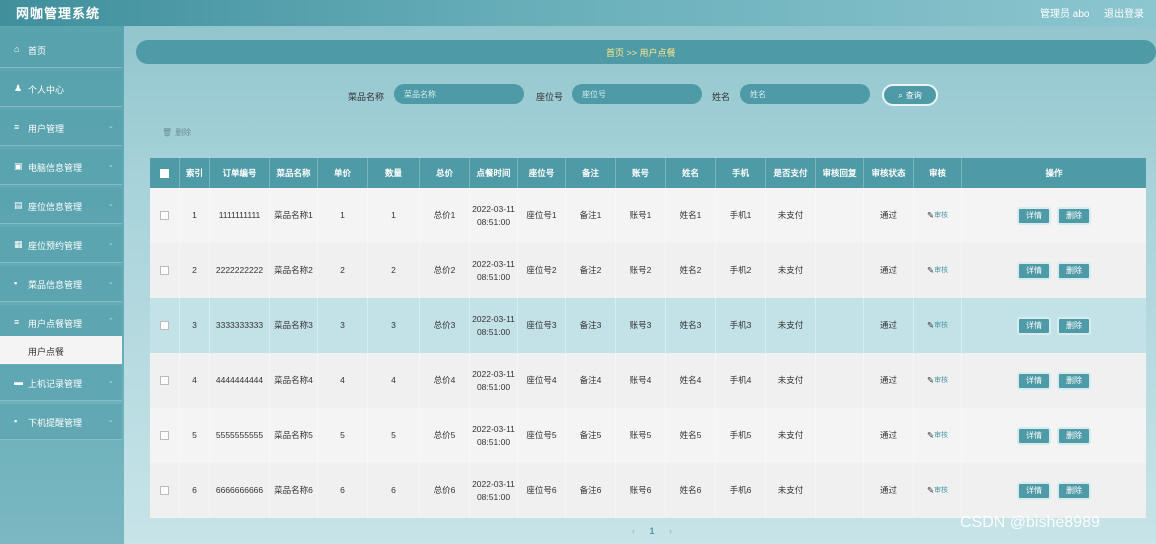 Image resolution: width=1156 pixels, height=544 pixels. What do you see at coordinates (111, 321) in the screenshot?
I see `chevron-up-icon: ⌃` at bounding box center [111, 321].